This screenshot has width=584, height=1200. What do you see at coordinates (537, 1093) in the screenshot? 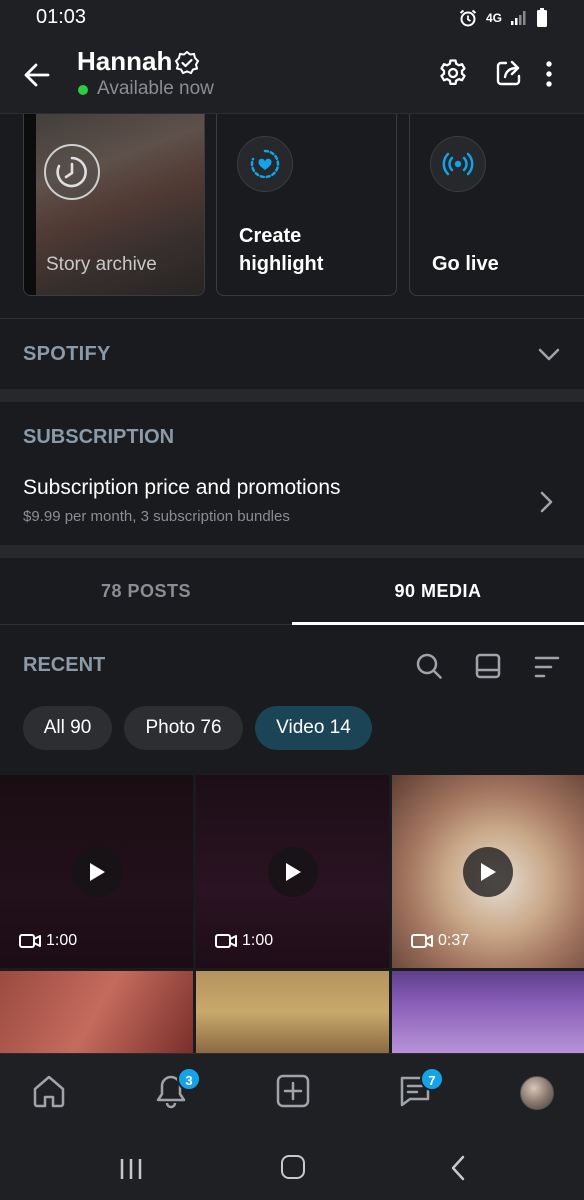
I see `nav-profile-avatar` at bounding box center [537, 1093].